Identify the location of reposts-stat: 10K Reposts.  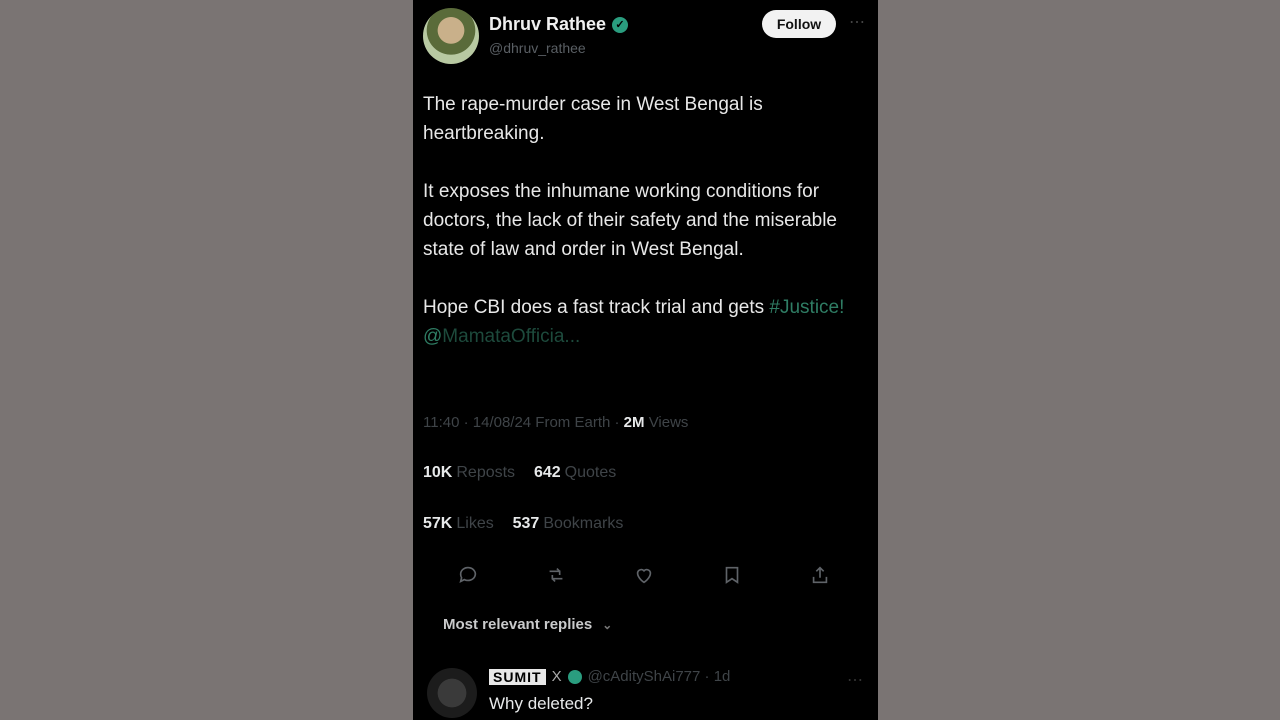
(469, 472).